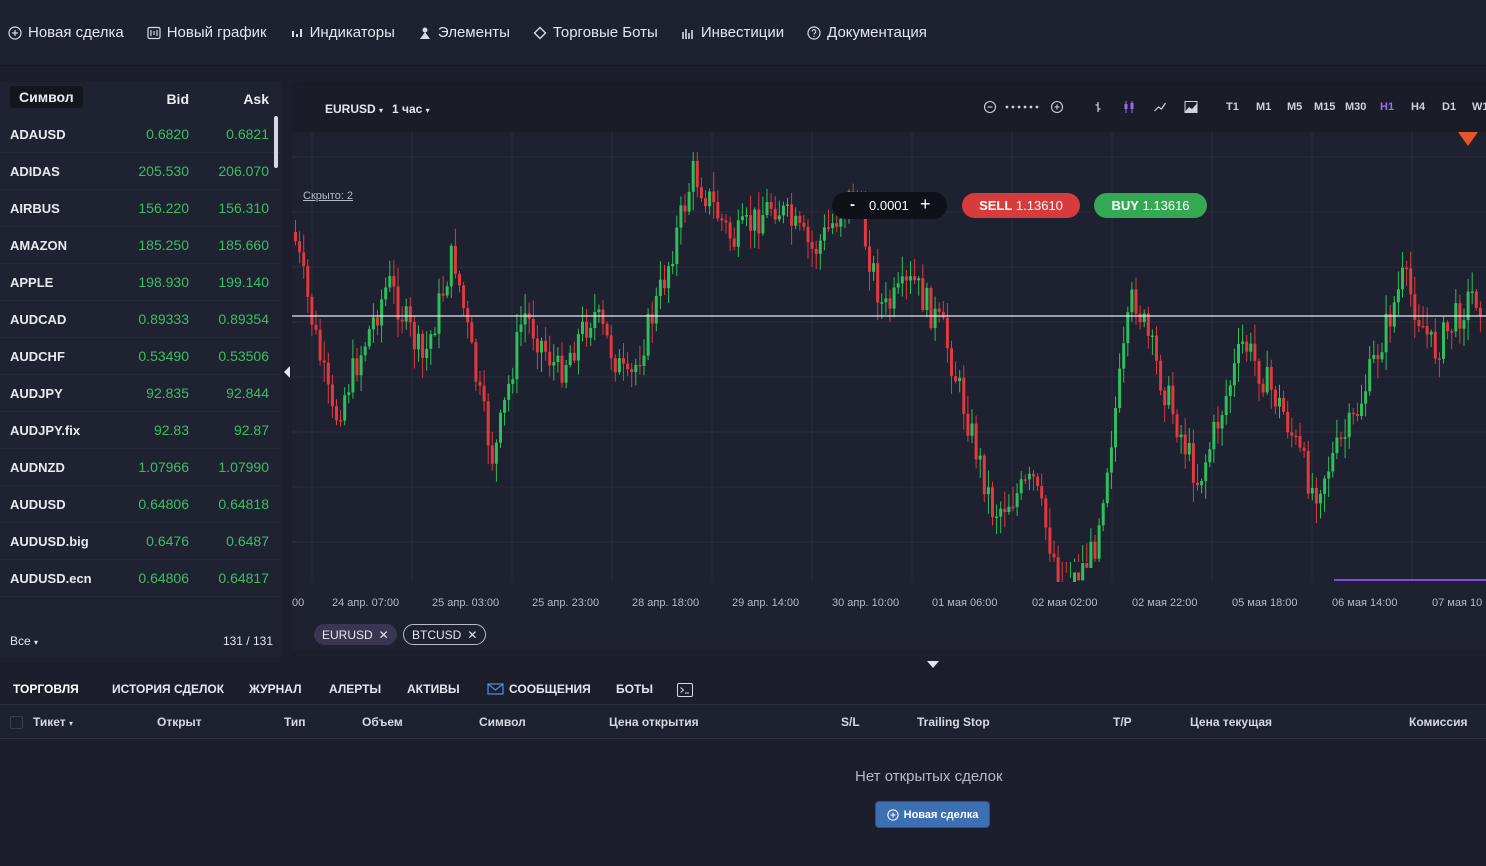 This screenshot has height=866, width=1486. What do you see at coordinates (1129, 107) in the screenshot?
I see `candle-type-icon` at bounding box center [1129, 107].